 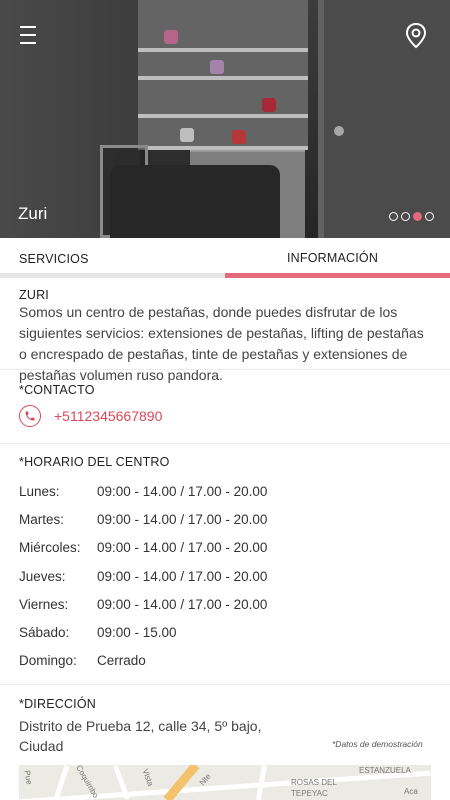 I want to click on map-label: Vista, so click(x=148, y=777).